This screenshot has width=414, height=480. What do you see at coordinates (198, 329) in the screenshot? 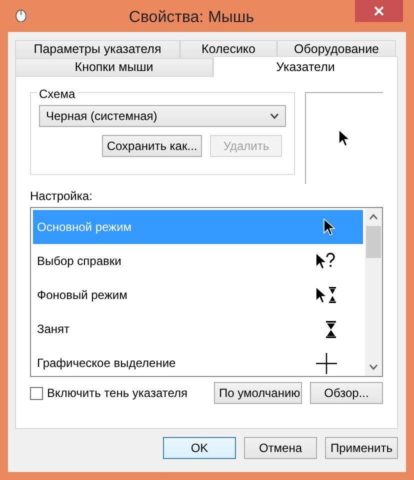
I see `cursor-list-item: Занят` at bounding box center [198, 329].